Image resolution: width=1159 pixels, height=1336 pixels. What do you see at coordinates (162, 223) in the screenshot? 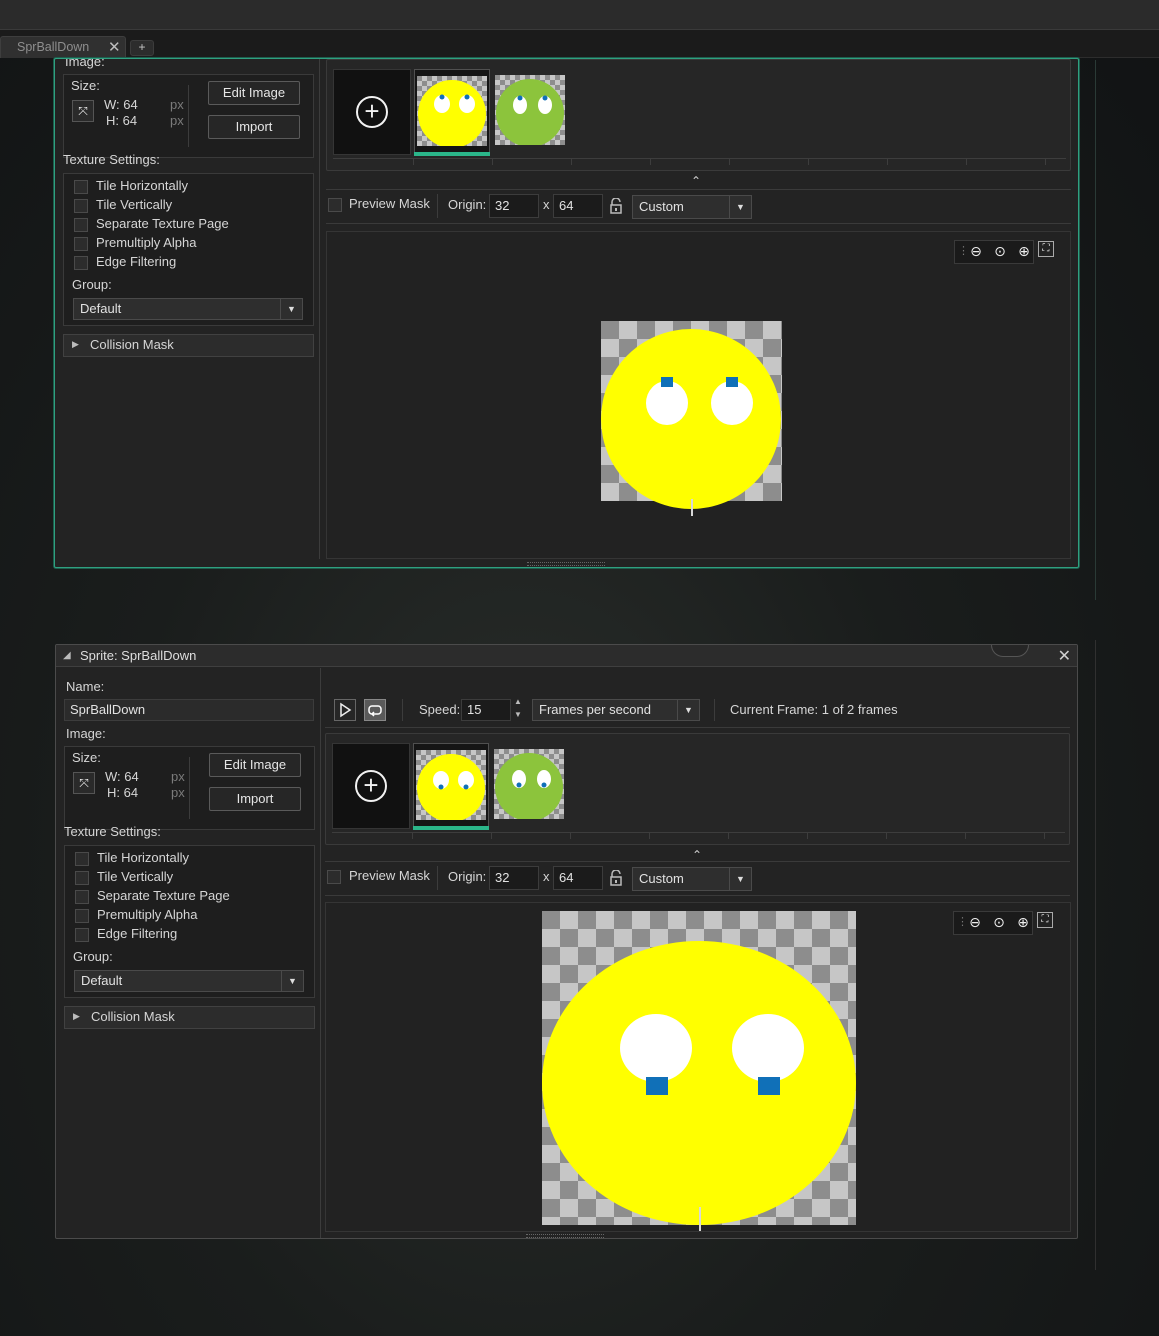
I see `checkbox-label: Separate Texture Page` at bounding box center [162, 223].